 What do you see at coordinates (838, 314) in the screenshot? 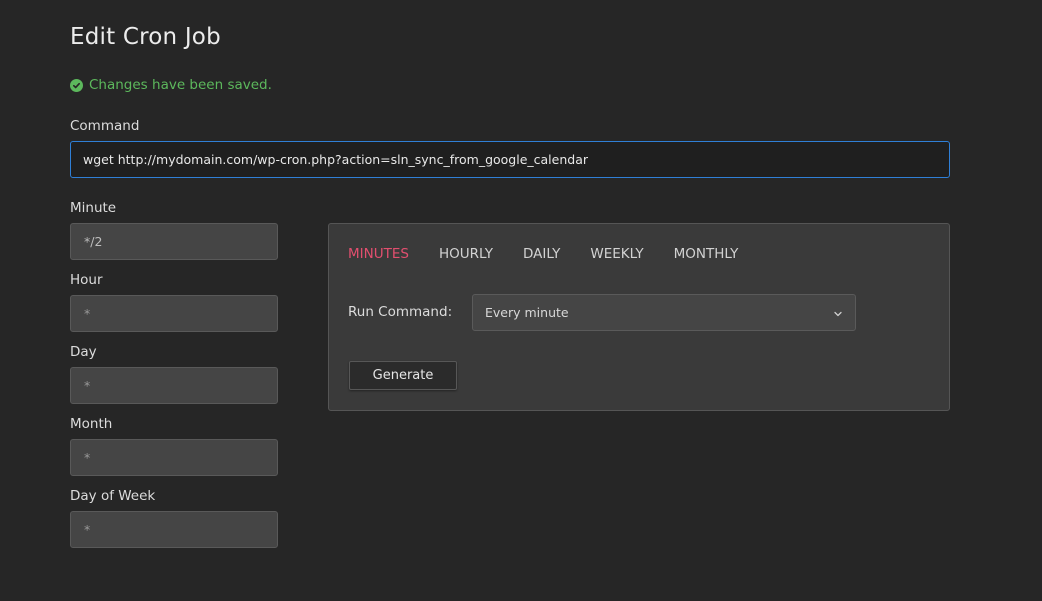
I see `chevron-down-icon` at bounding box center [838, 314].